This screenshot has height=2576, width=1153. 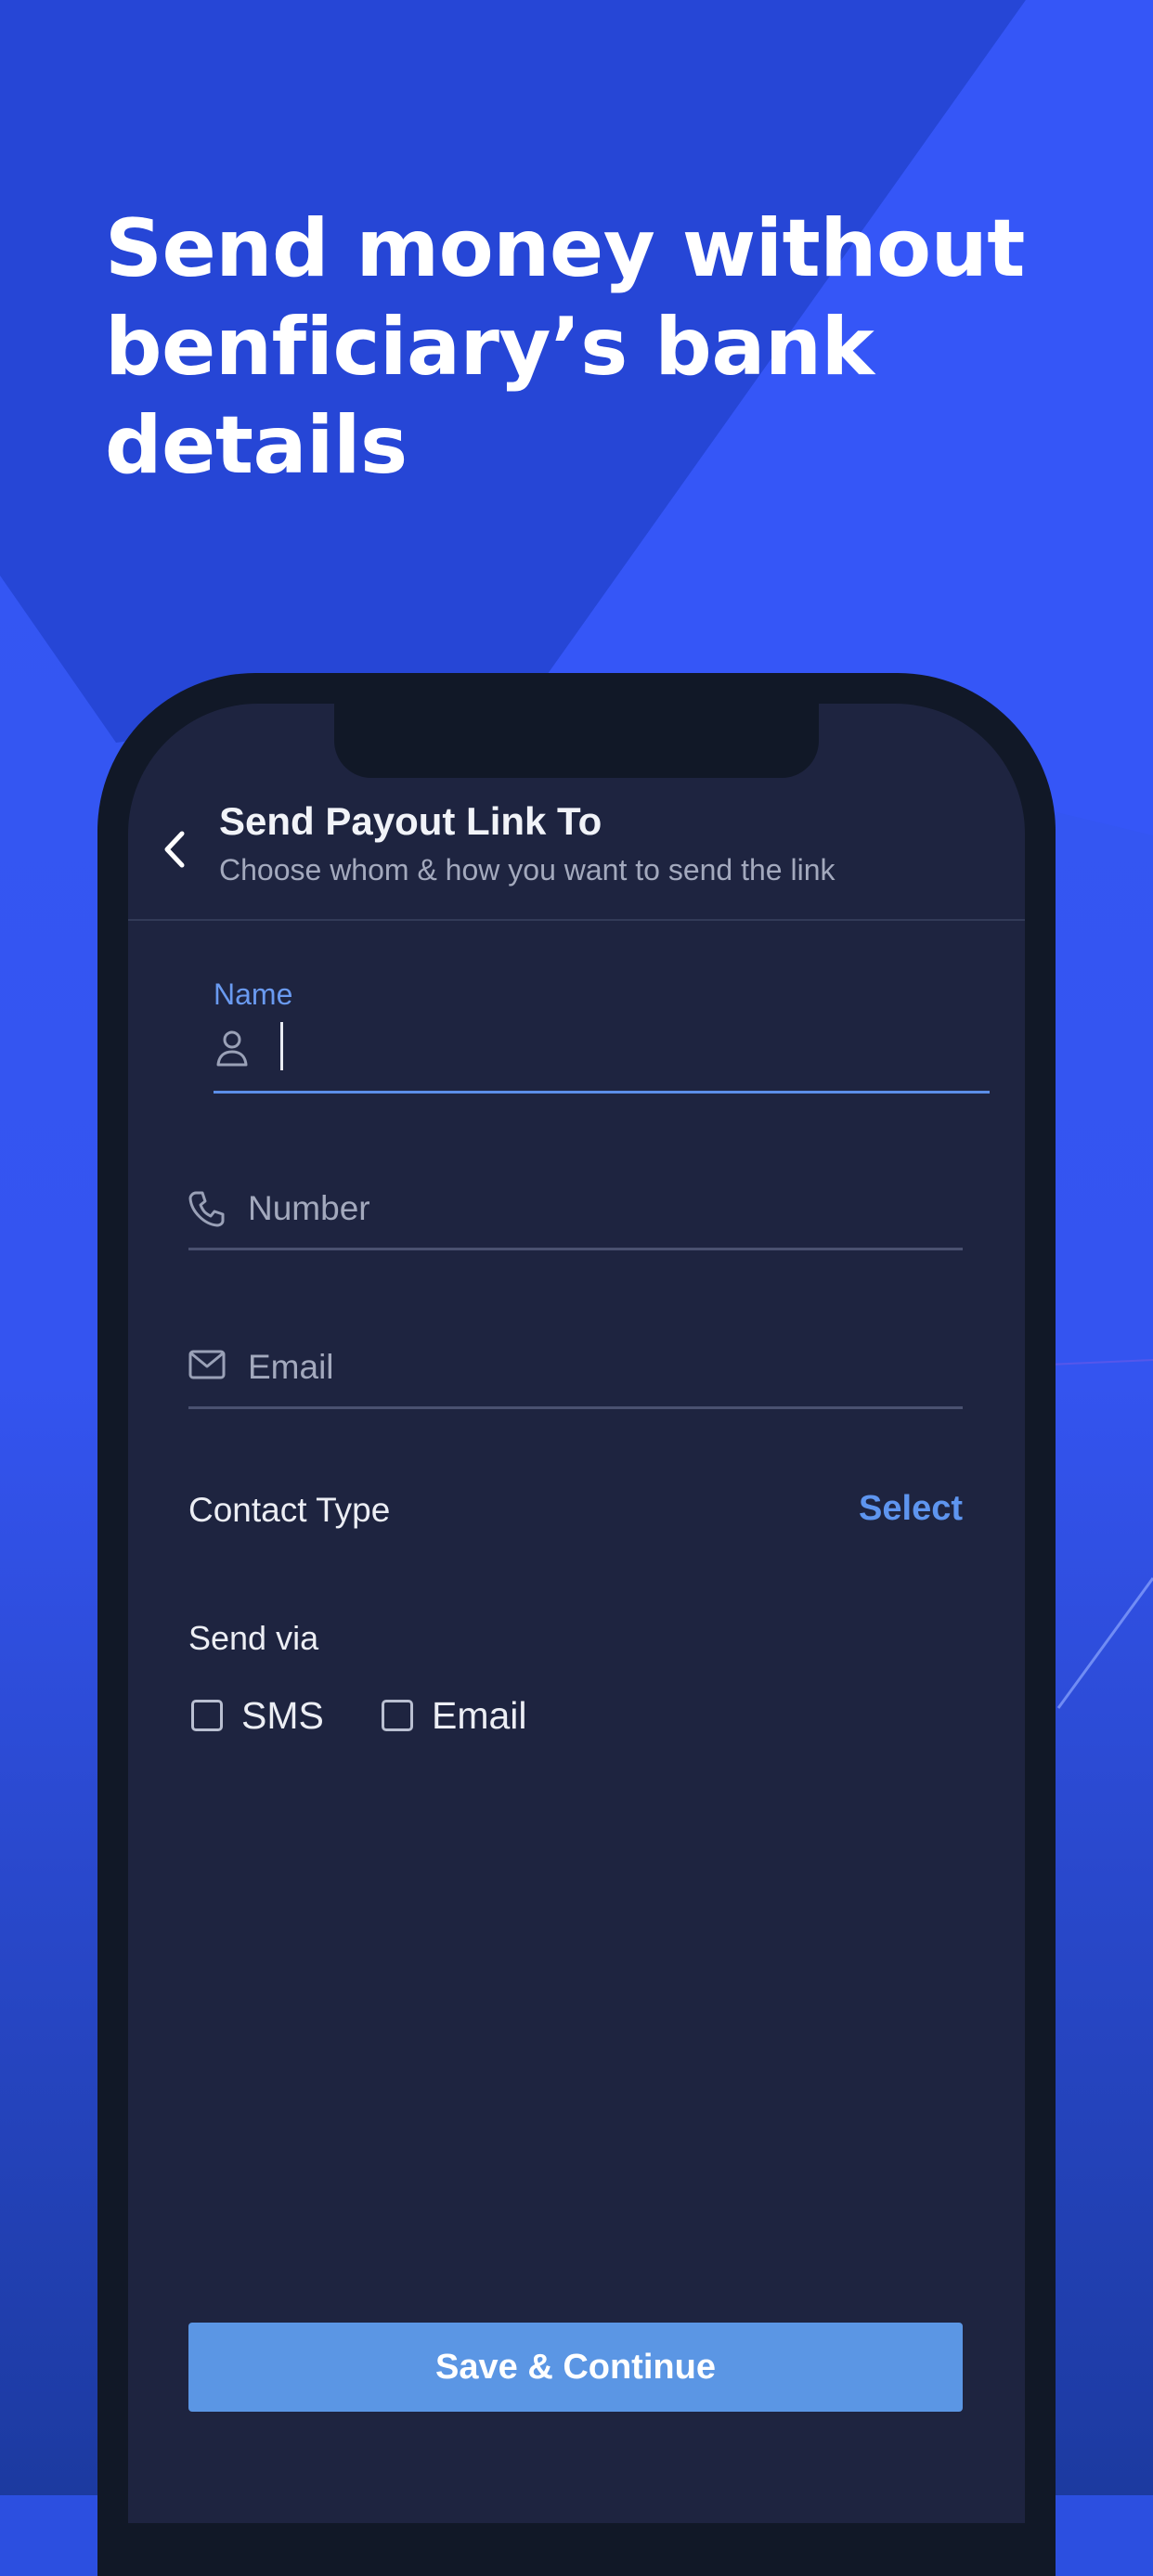 I want to click on number-placeholder: Number, so click(x=309, y=1208).